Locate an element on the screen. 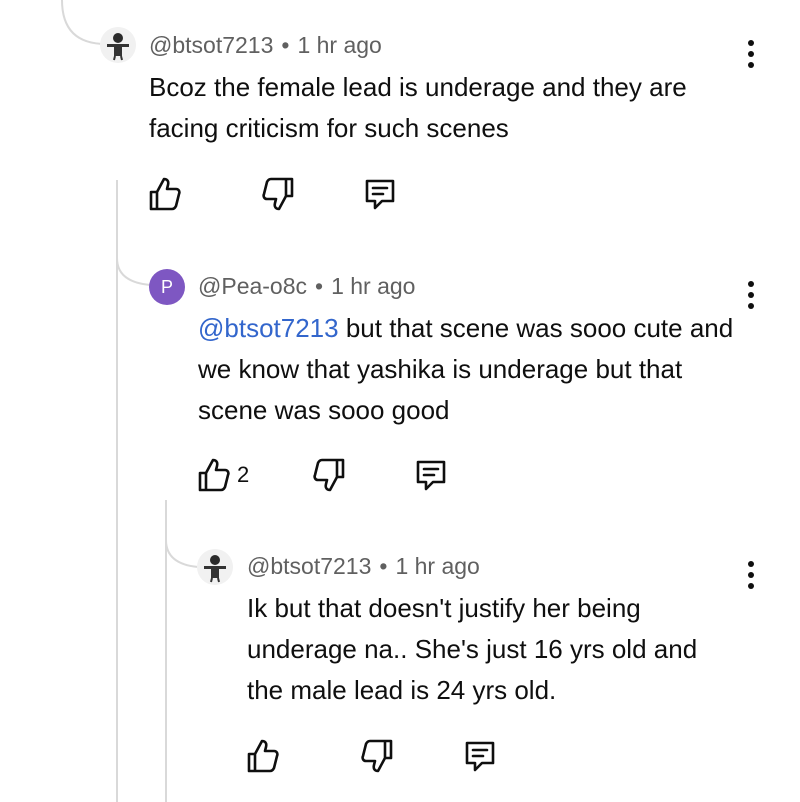 The height and width of the screenshot is (802, 800). thumbs-up-icon is located at coordinates (263, 756).